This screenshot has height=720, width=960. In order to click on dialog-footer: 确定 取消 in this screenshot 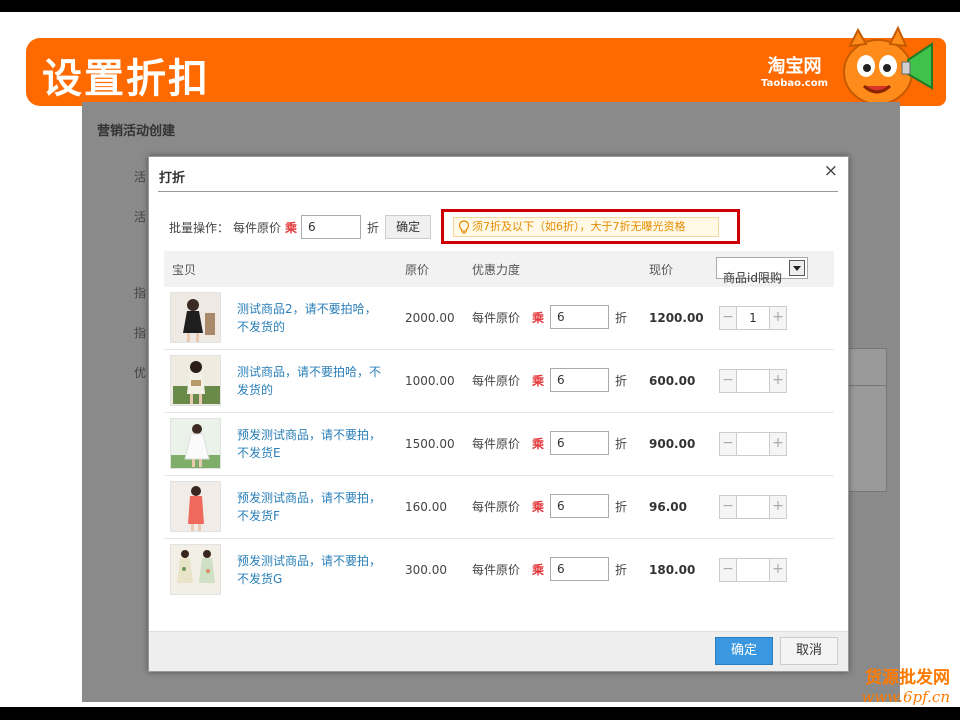, I will do `click(498, 651)`.